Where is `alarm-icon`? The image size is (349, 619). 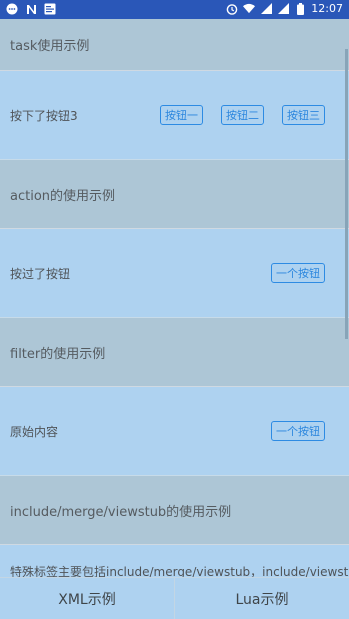
alarm-icon is located at coordinates (232, 9).